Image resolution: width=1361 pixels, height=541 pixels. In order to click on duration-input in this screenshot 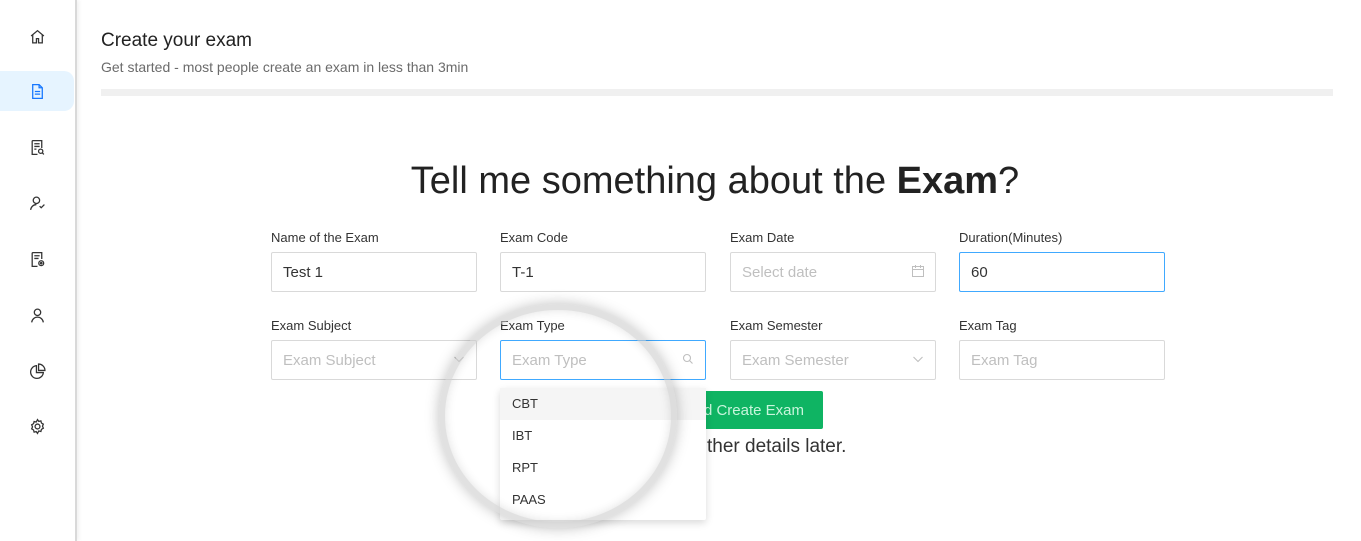, I will do `click(1062, 272)`.